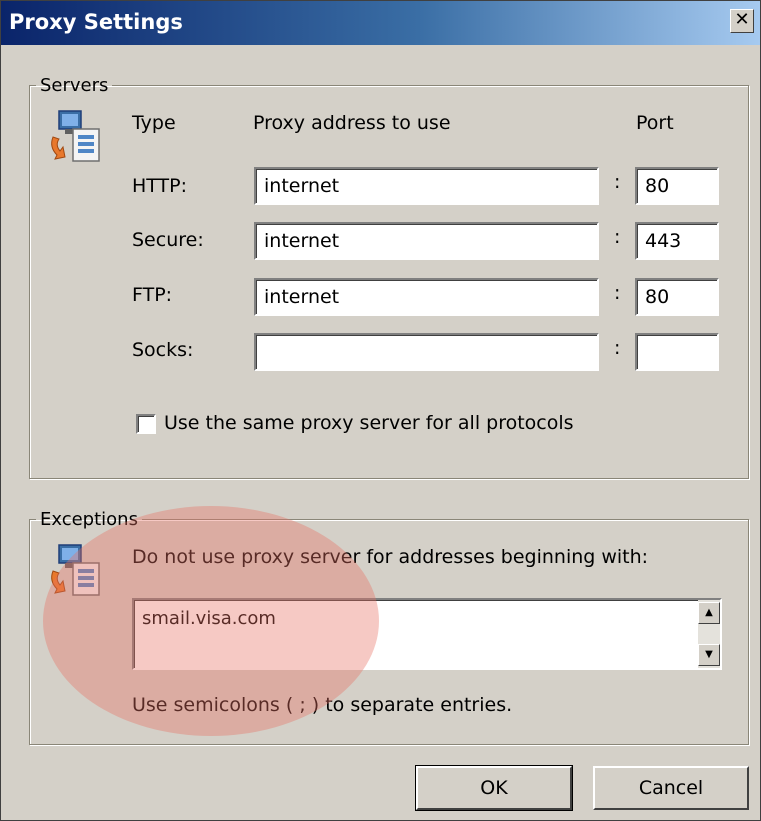 Image resolution: width=761 pixels, height=821 pixels. What do you see at coordinates (146, 424) in the screenshot?
I see `same-proxy-checkbox` at bounding box center [146, 424].